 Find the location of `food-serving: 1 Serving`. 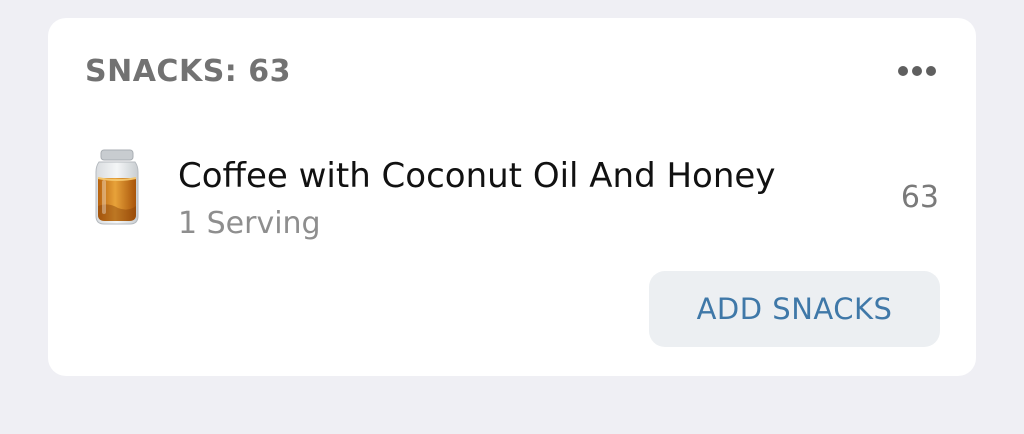

food-serving: 1 Serving is located at coordinates (249, 223).